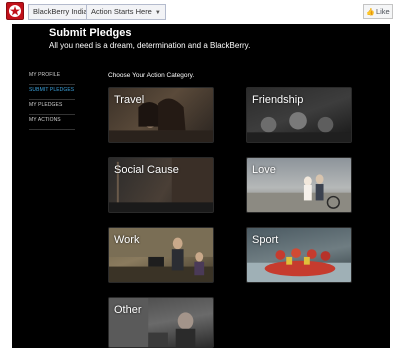 The image size is (397, 348). Describe the element at coordinates (121, 11) in the screenshot. I see `tab-dropdown-label: Action Starts Here` at that location.